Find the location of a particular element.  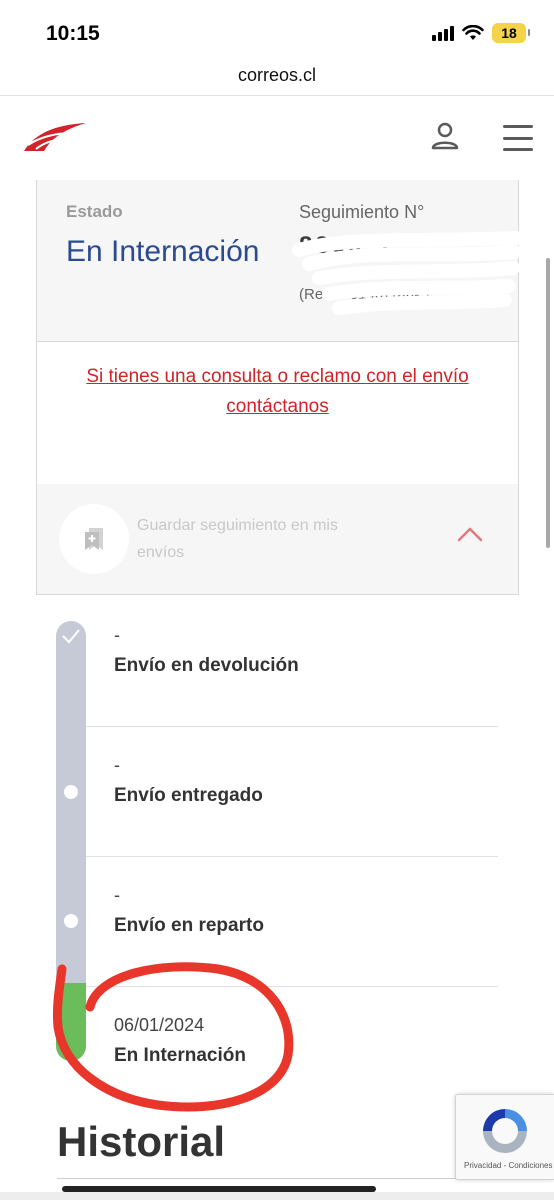

recaptcha-terms-link: Condiciones is located at coordinates (530, 1165).